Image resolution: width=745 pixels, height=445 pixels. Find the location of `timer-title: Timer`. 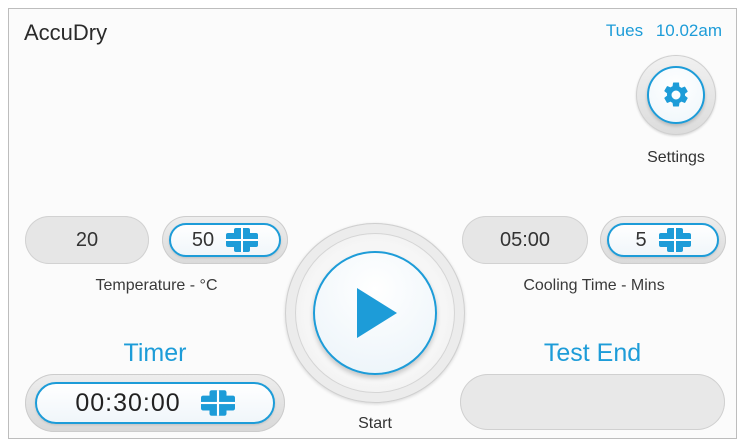

timer-title: Timer is located at coordinates (155, 353).